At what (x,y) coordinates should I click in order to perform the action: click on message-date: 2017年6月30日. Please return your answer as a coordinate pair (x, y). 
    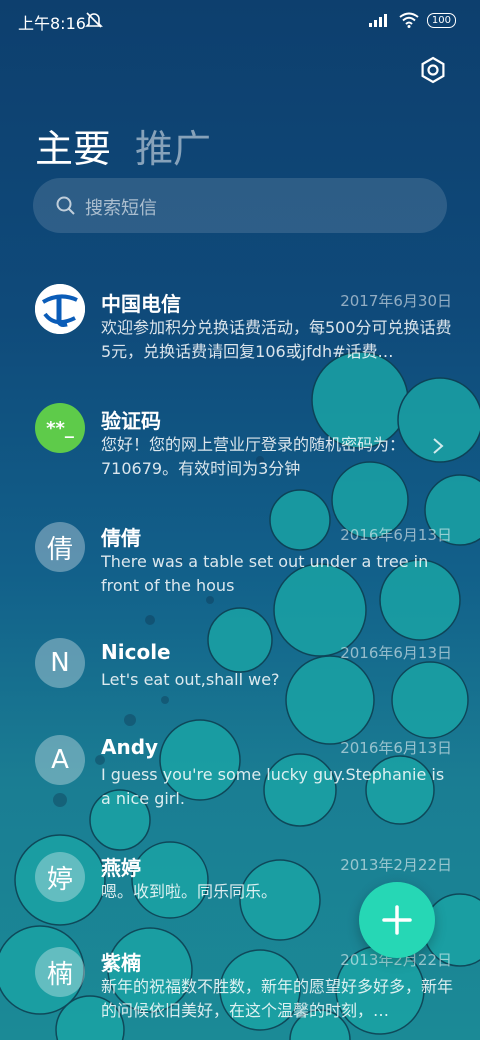
    Looking at the image, I should click on (396, 301).